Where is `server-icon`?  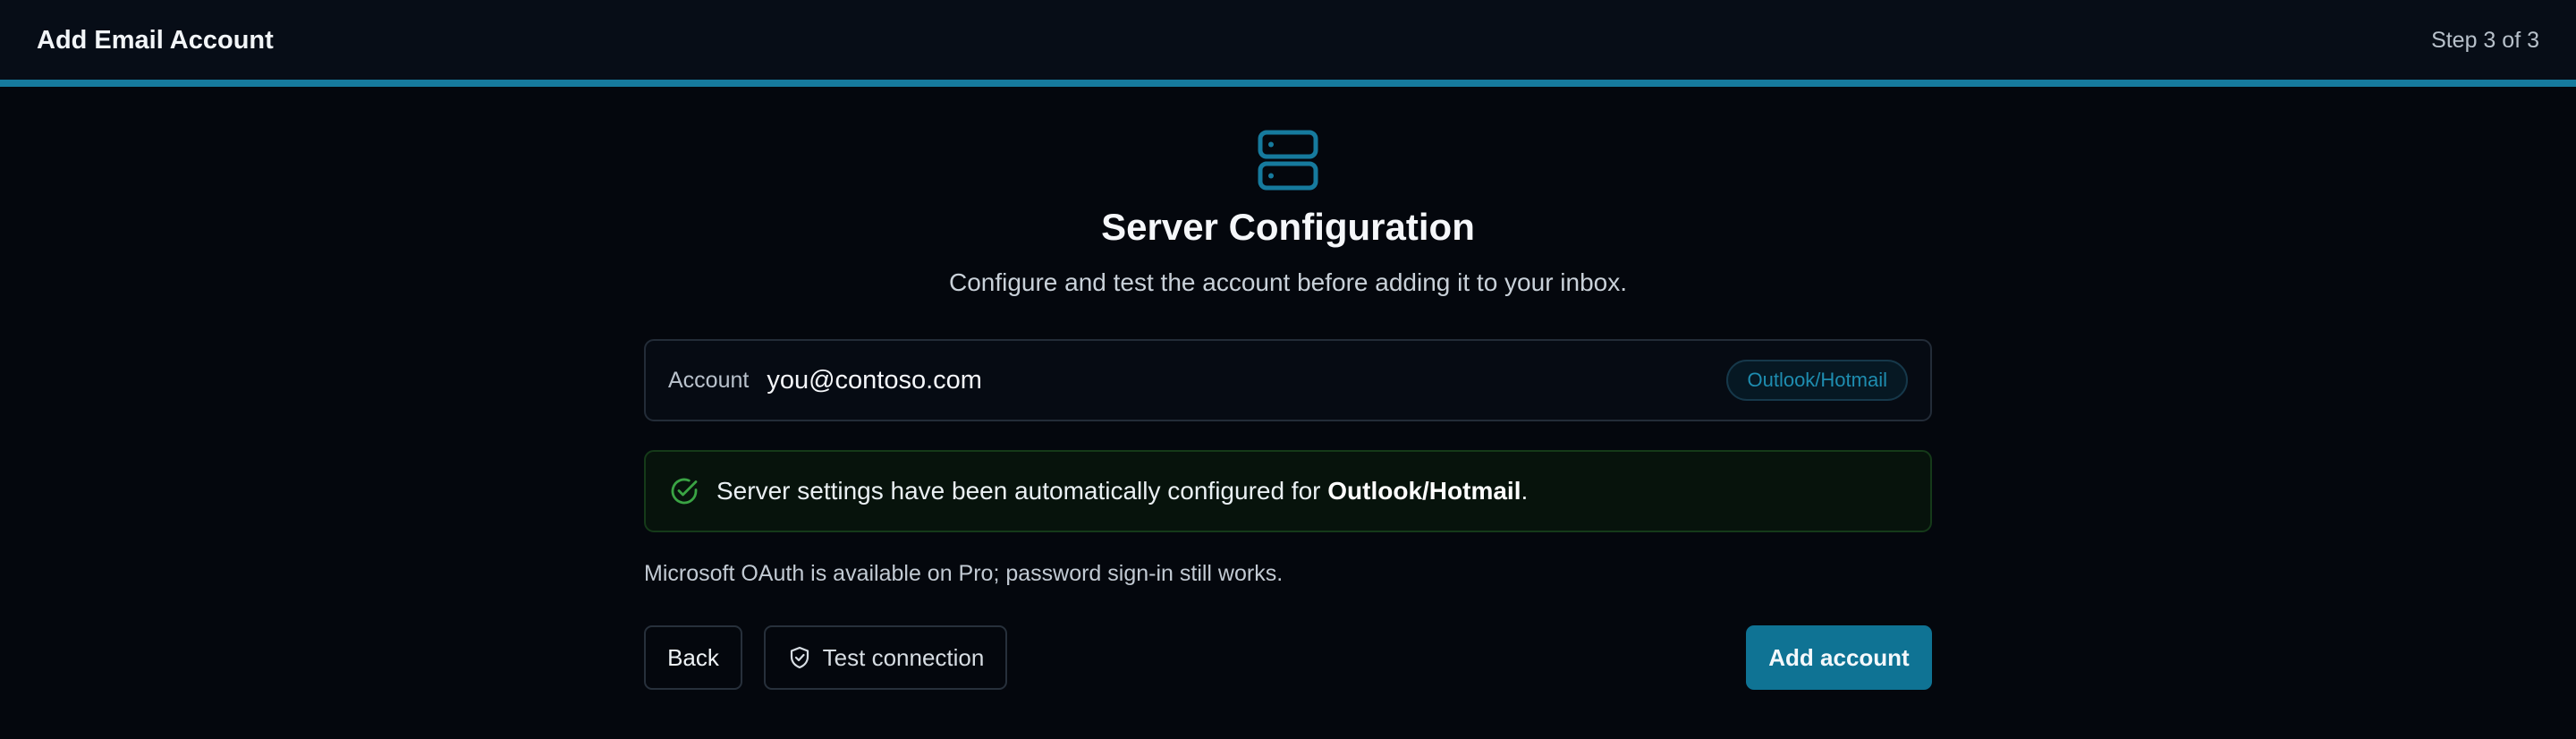
server-icon is located at coordinates (1288, 160).